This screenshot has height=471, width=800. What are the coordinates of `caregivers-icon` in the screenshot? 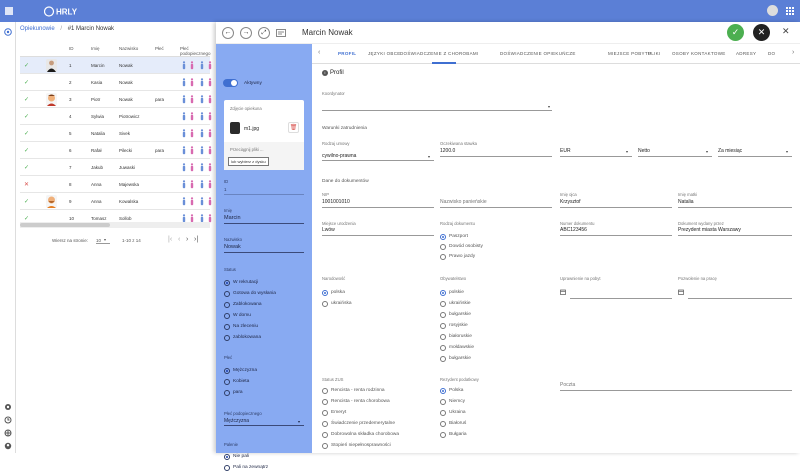 It's located at (8, 32).